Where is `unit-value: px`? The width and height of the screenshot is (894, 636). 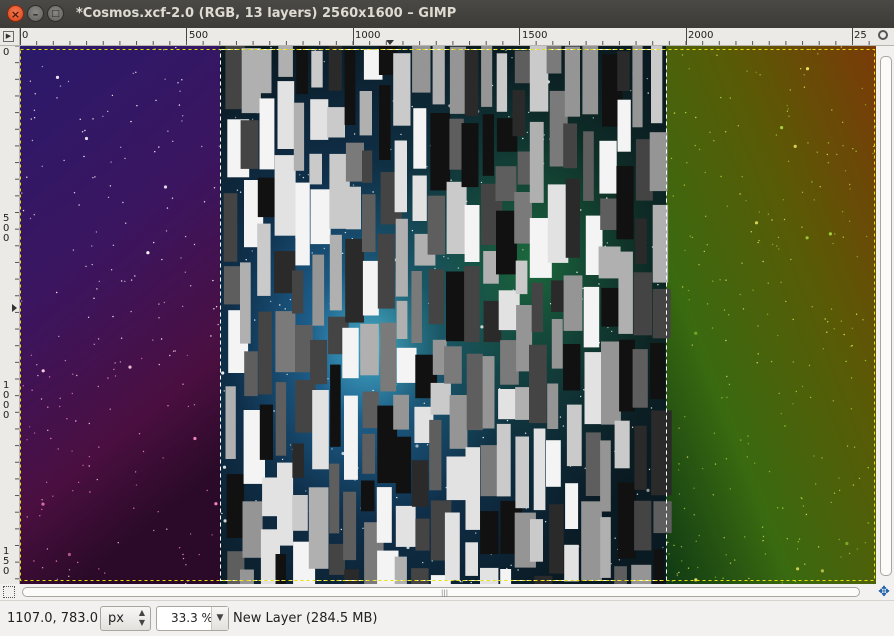
unit-value: px is located at coordinates (116, 618).